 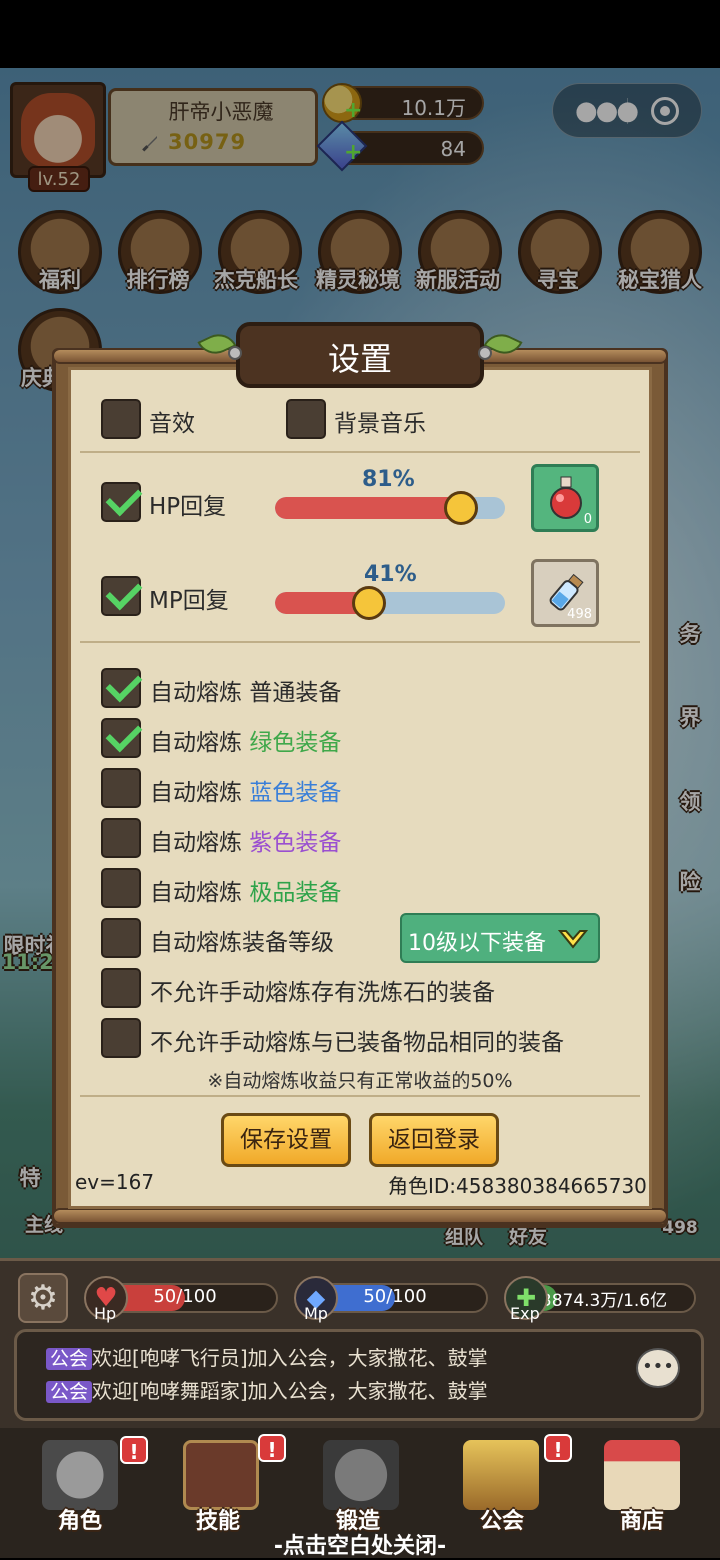 What do you see at coordinates (245, 740) in the screenshot?
I see `smelt-green-label: 自动熔炼 绿色装备` at bounding box center [245, 740].